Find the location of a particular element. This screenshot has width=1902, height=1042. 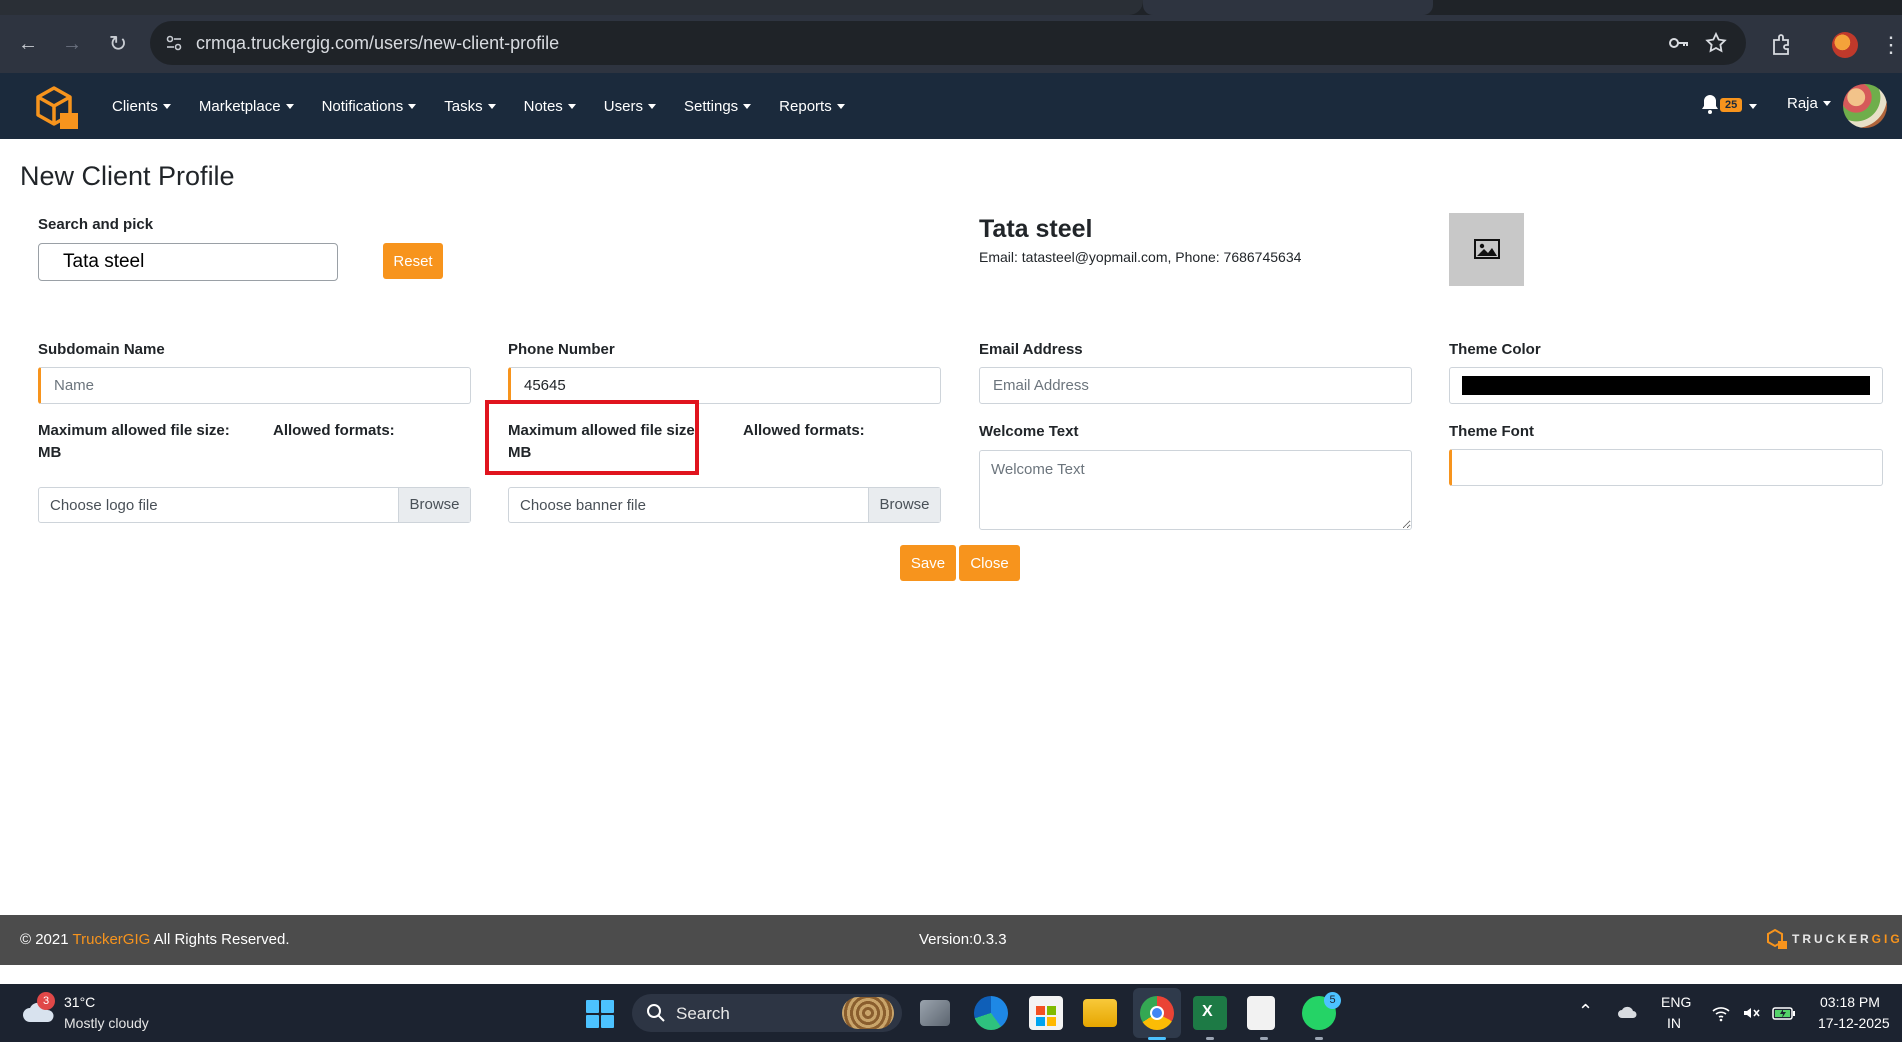

chrome-icon is located at coordinates (1157, 1013).